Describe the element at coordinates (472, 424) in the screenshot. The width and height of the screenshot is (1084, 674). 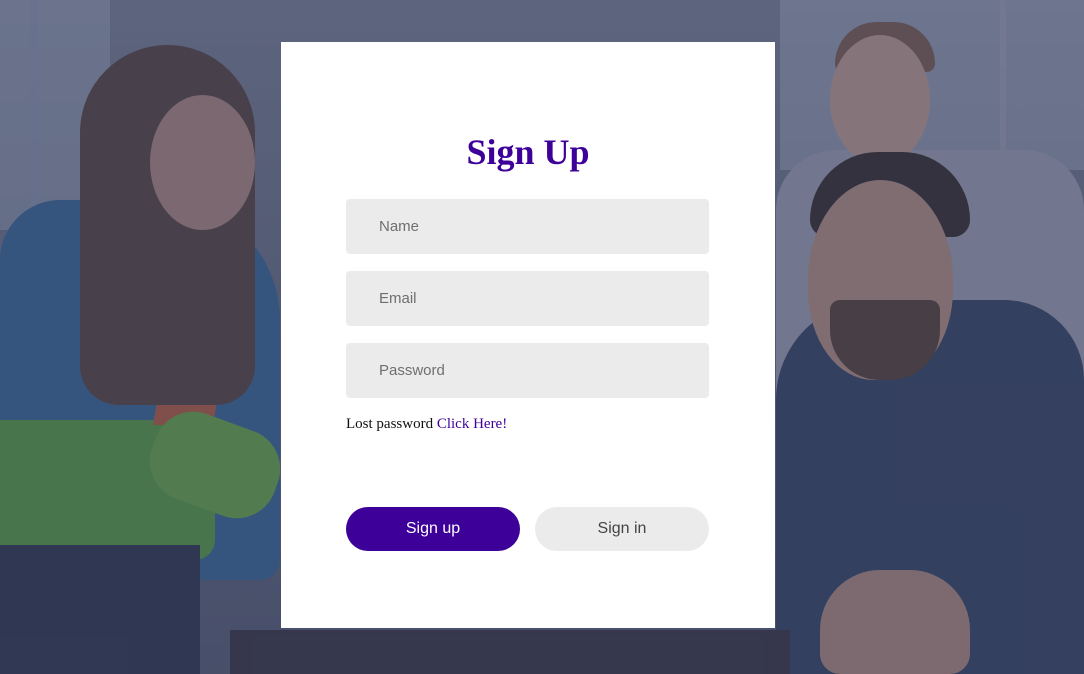
I see `lost-password-link: Click Here!` at that location.